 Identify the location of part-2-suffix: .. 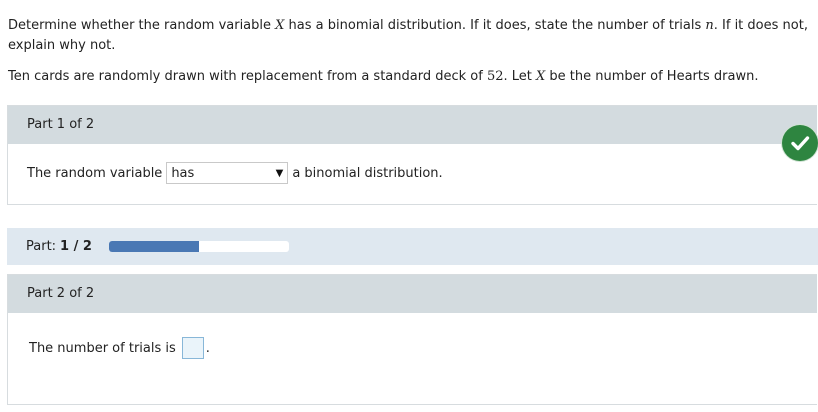
(207, 348).